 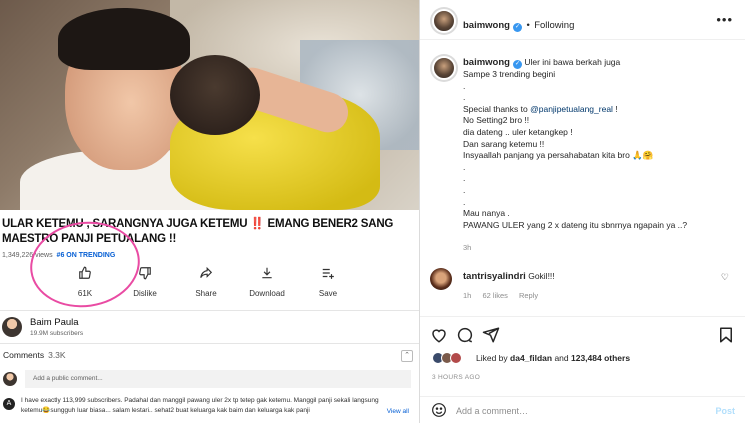 I want to click on comment-text: Gokil!!!, so click(x=541, y=276).